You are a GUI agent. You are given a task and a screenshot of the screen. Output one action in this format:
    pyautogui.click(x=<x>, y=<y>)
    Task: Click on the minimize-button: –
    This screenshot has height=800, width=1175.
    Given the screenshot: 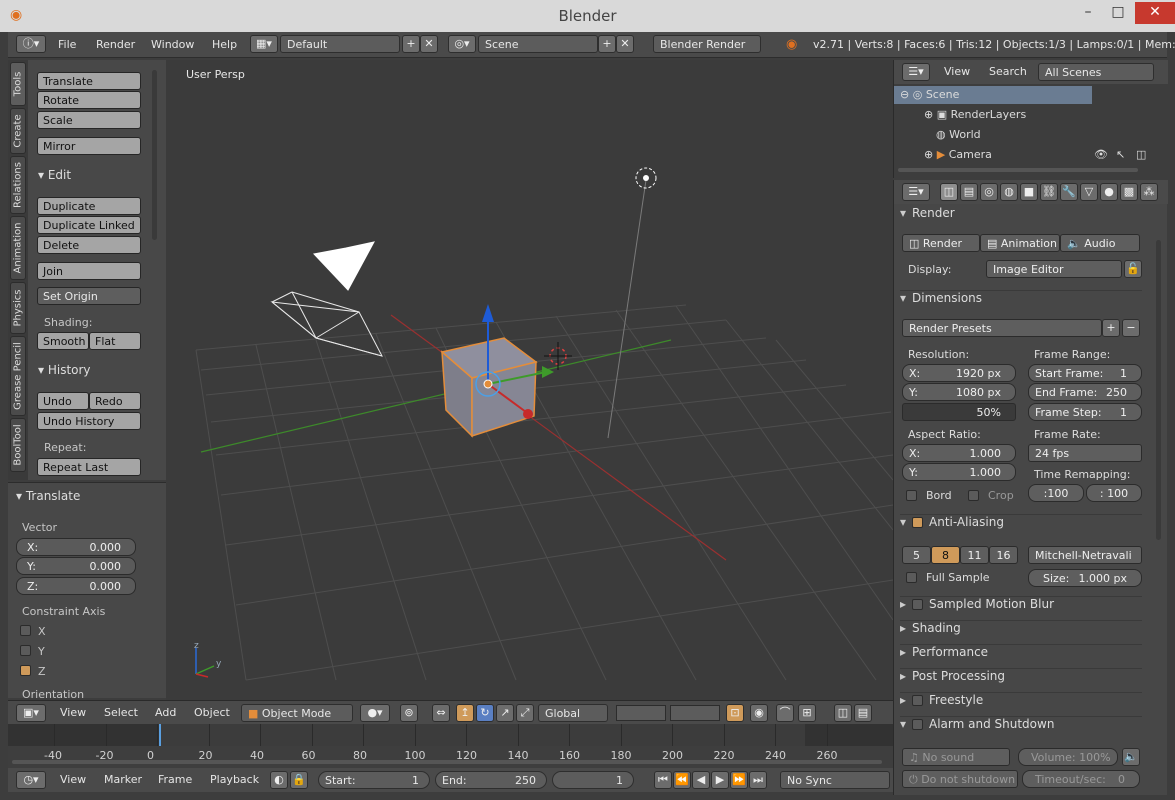 What is the action you would take?
    pyautogui.click(x=1088, y=13)
    